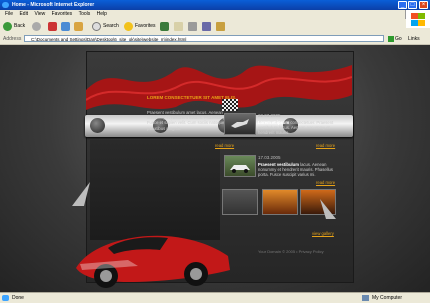  What do you see at coordinates (81, 194) in the screenshot?
I see `metal-shard-graphic` at bounding box center [81, 194].